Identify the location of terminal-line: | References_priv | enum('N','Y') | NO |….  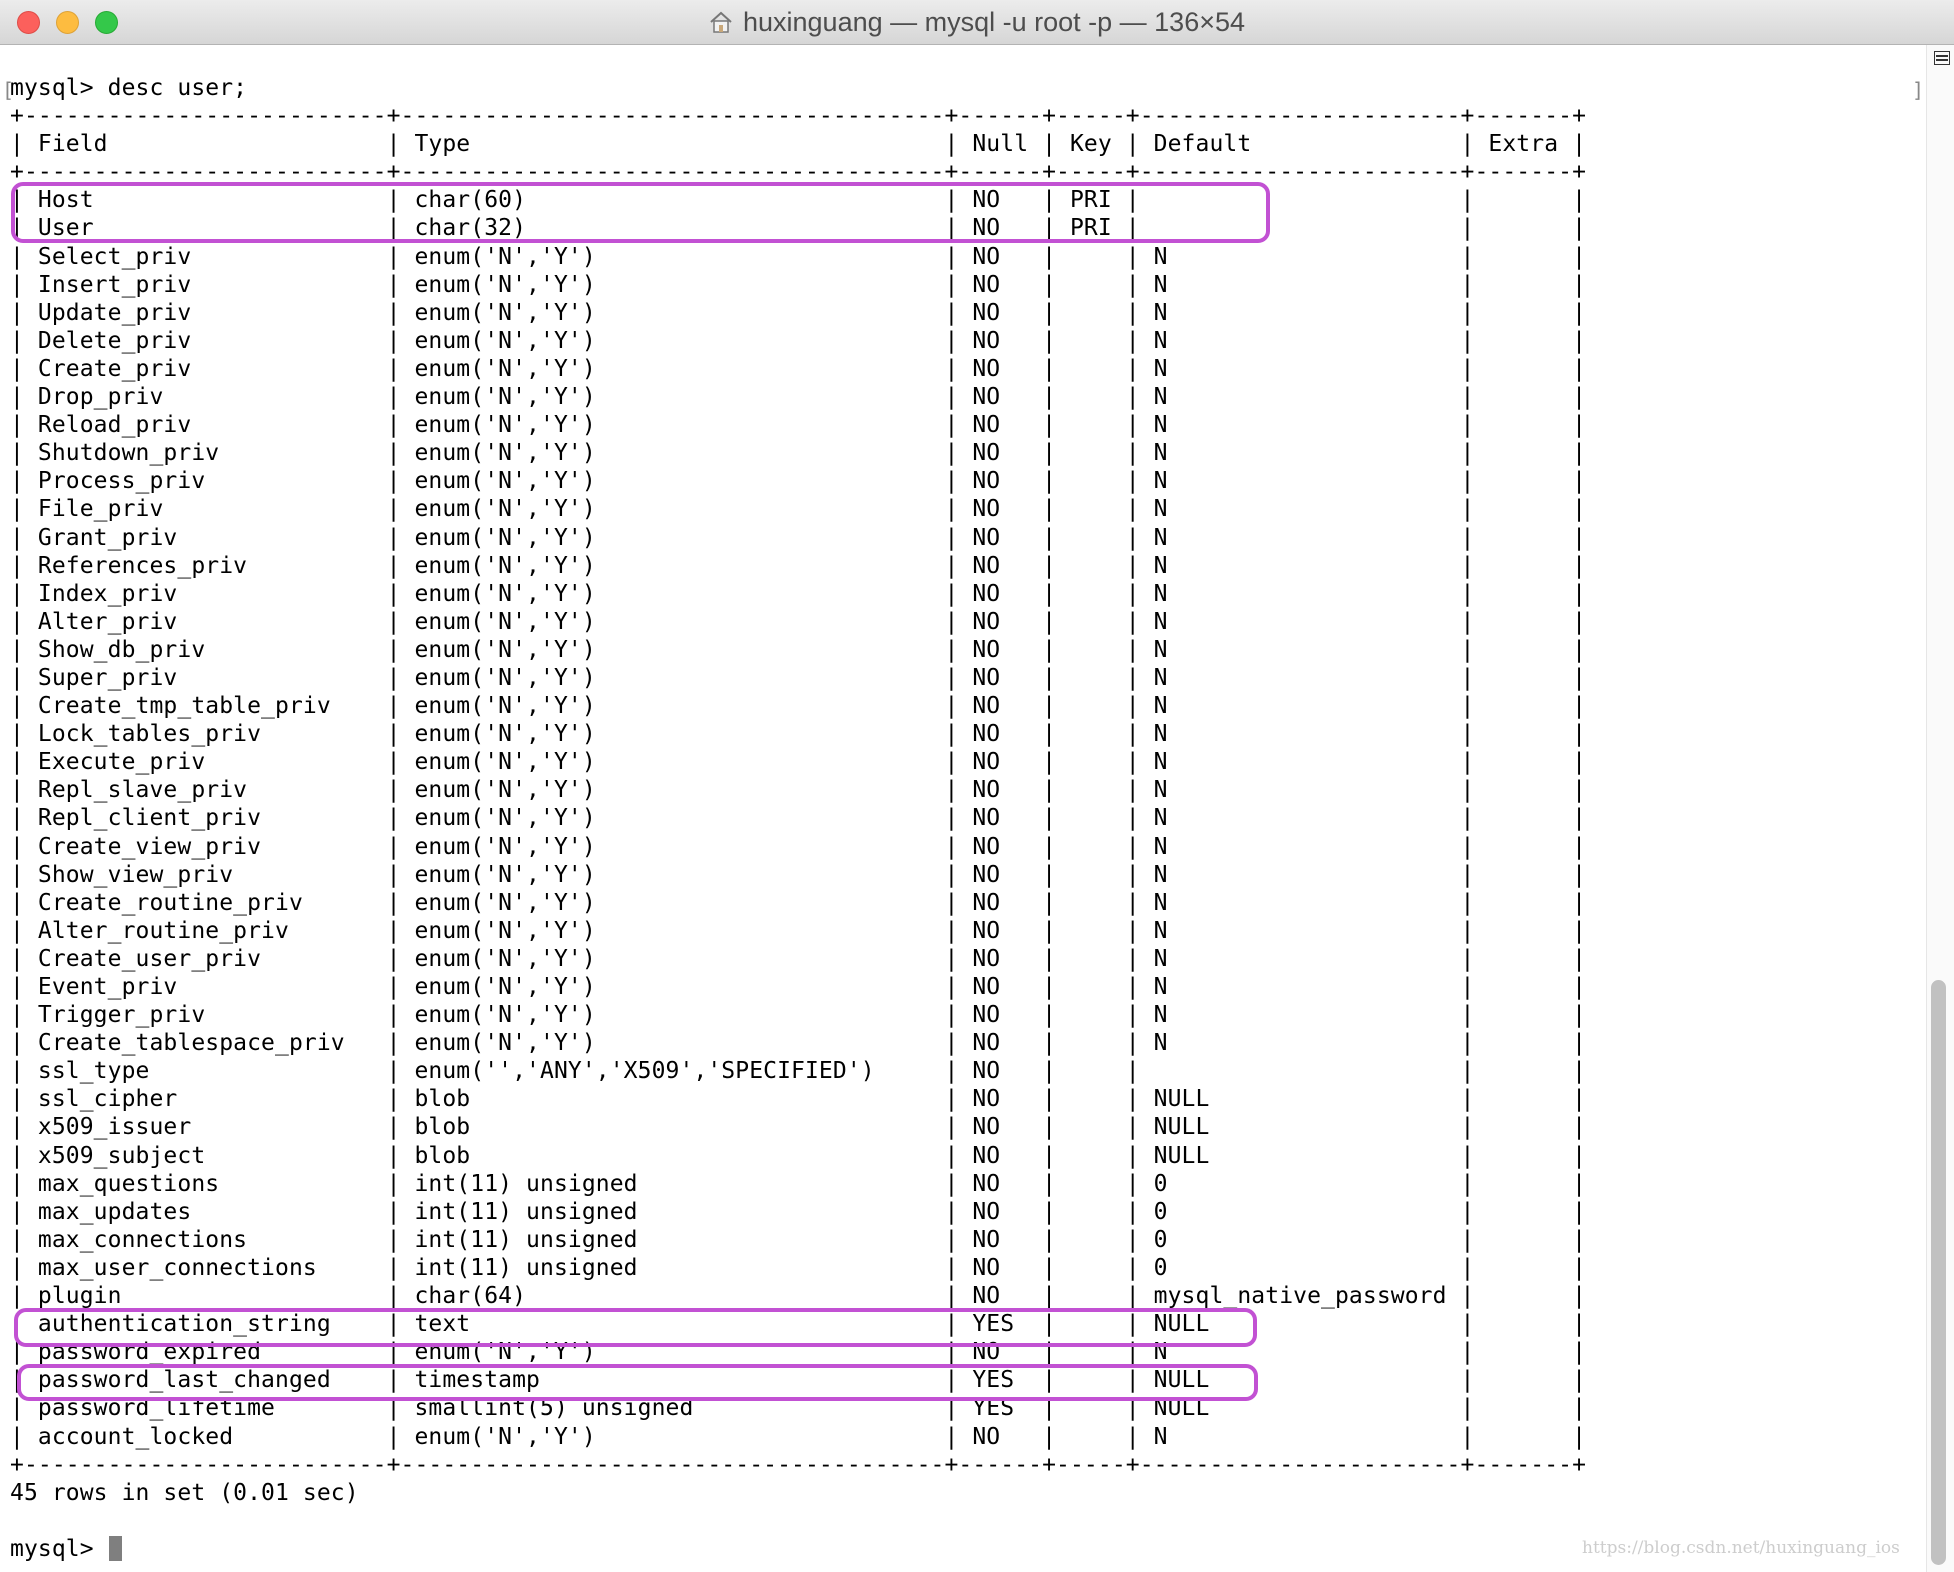
(798, 565).